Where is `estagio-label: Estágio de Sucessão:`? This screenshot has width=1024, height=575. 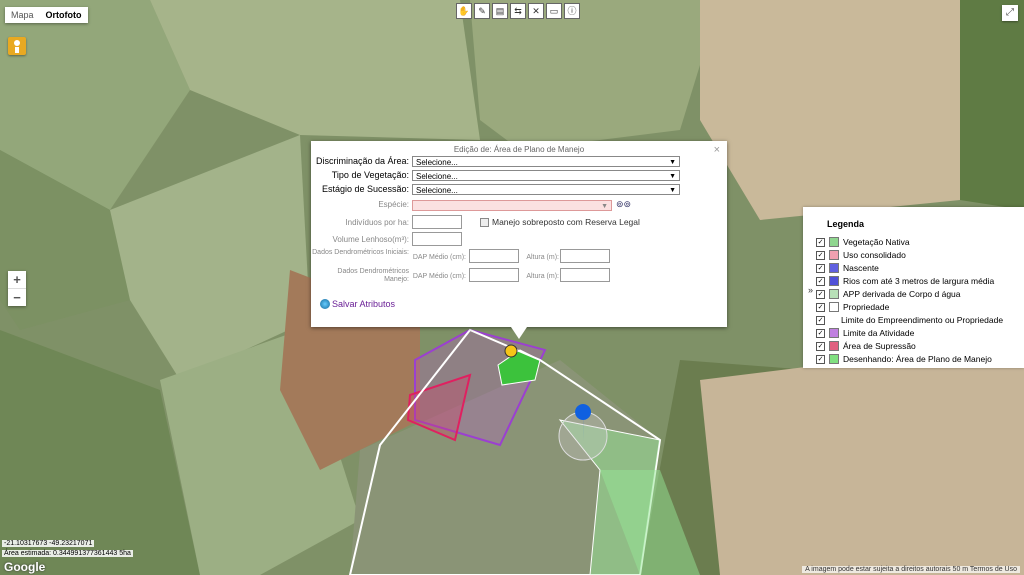 estagio-label: Estágio de Sucessão: is located at coordinates (365, 189).